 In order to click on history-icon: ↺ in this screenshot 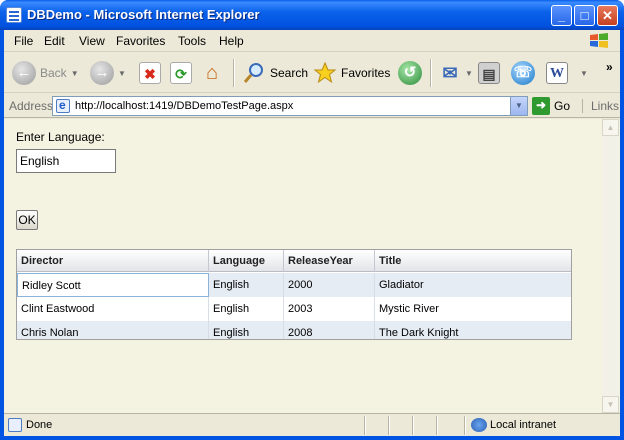, I will do `click(410, 73)`.